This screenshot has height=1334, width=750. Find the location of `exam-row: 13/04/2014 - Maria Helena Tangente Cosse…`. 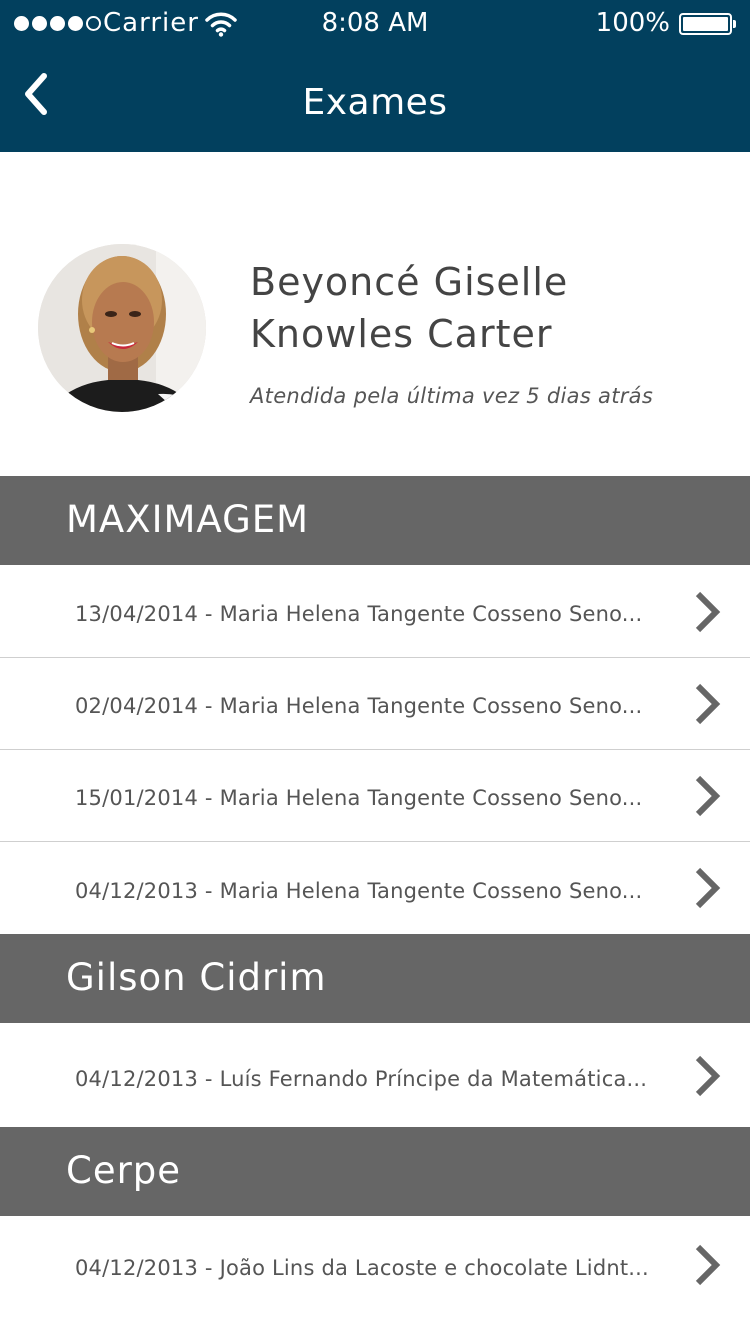

exam-row: 13/04/2014 - Maria Helena Tangente Cosse… is located at coordinates (375, 611).